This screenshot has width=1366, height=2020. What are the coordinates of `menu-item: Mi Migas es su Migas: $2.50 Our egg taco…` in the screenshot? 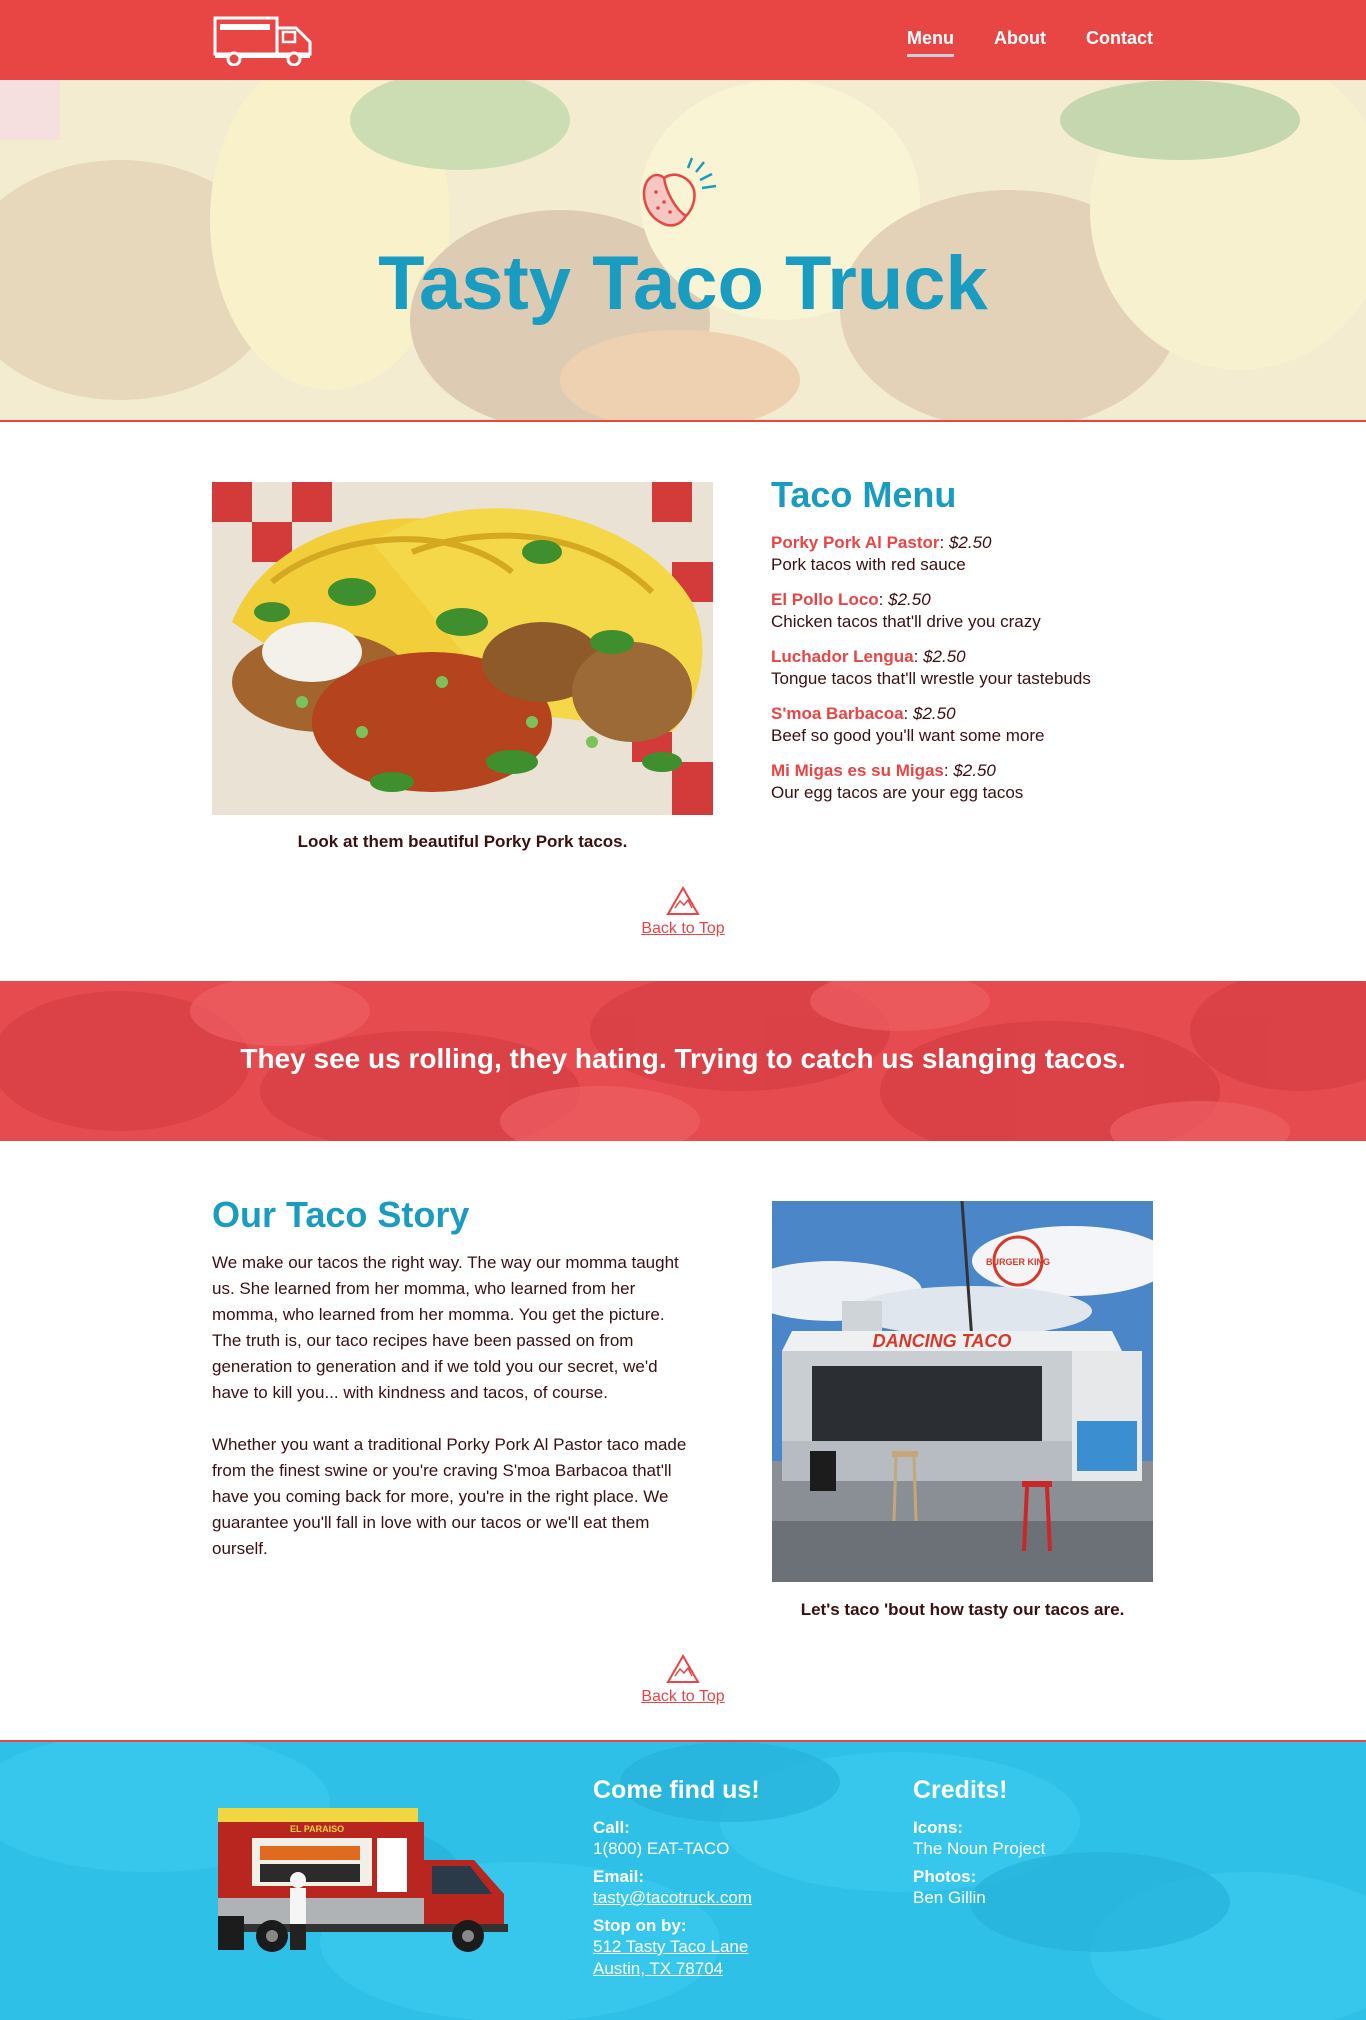 It's located at (971, 782).